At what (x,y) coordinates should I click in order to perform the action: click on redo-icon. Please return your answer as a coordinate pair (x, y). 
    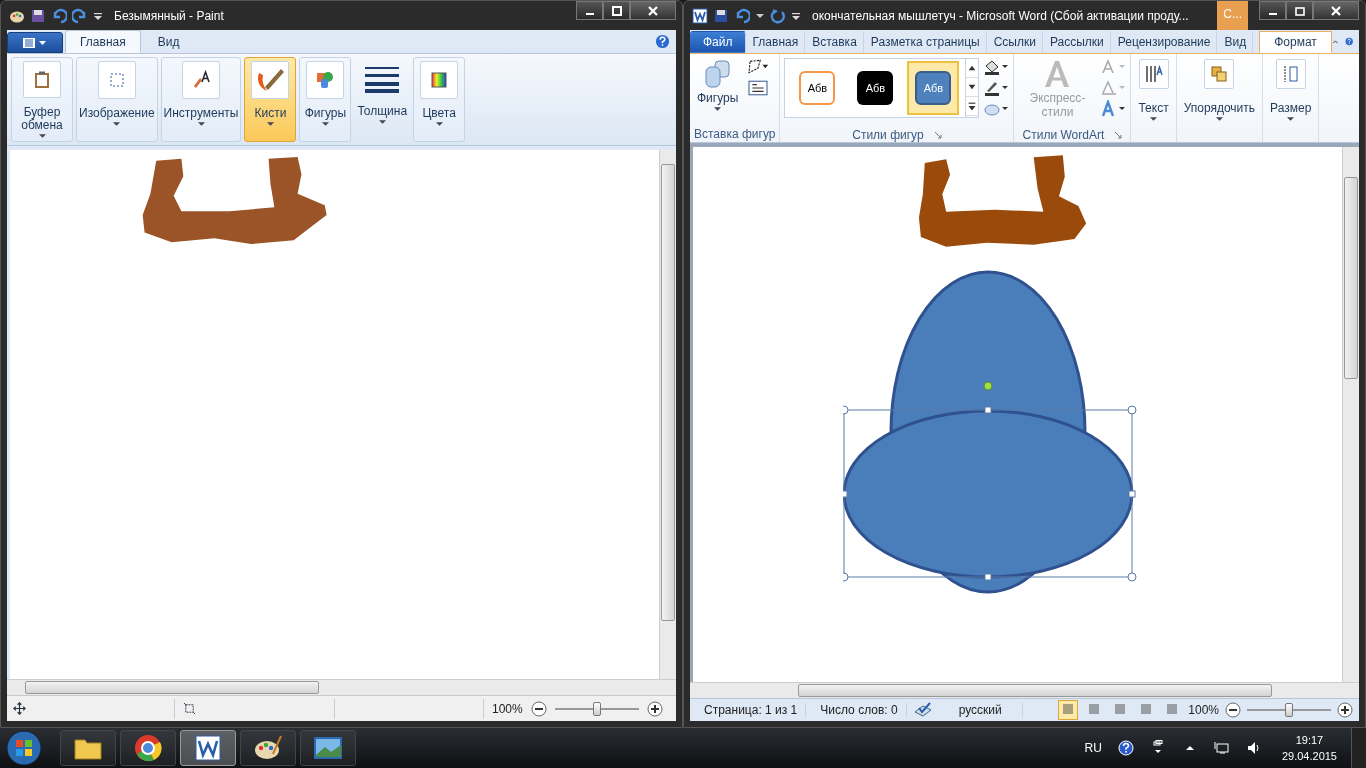
    Looking at the image, I should click on (80, 15).